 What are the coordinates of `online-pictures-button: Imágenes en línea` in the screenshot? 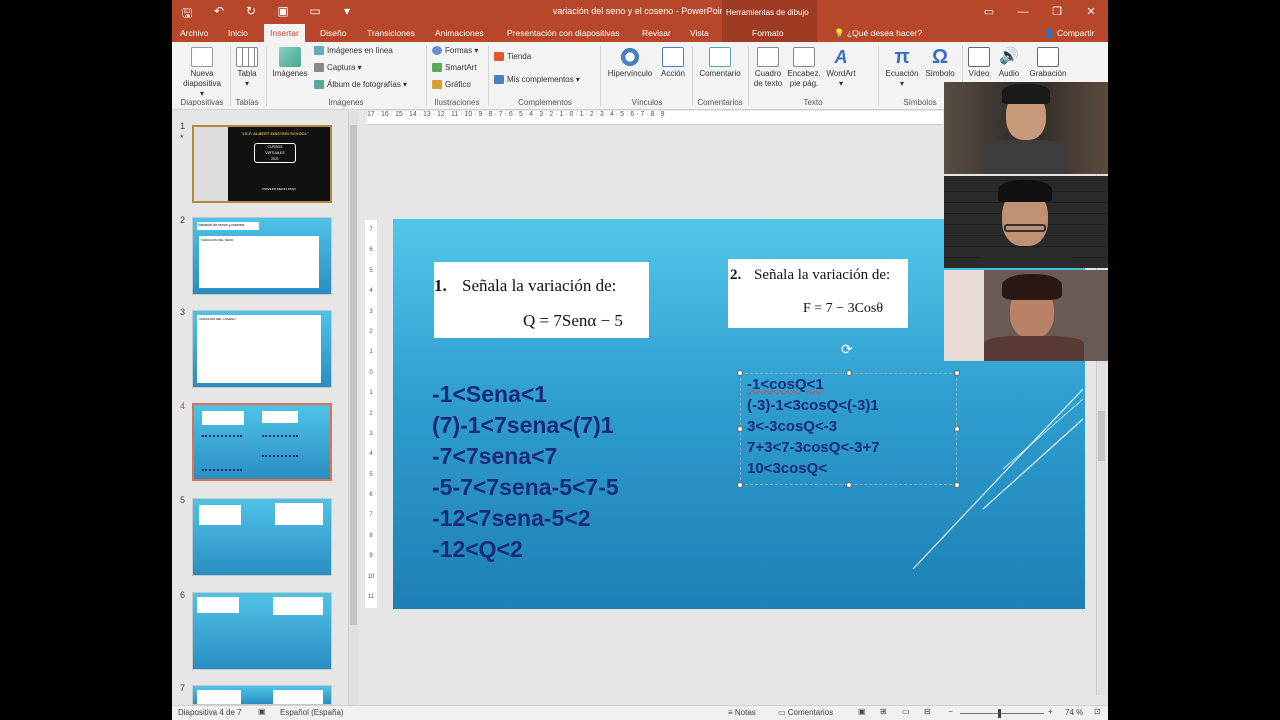 It's located at (353, 50).